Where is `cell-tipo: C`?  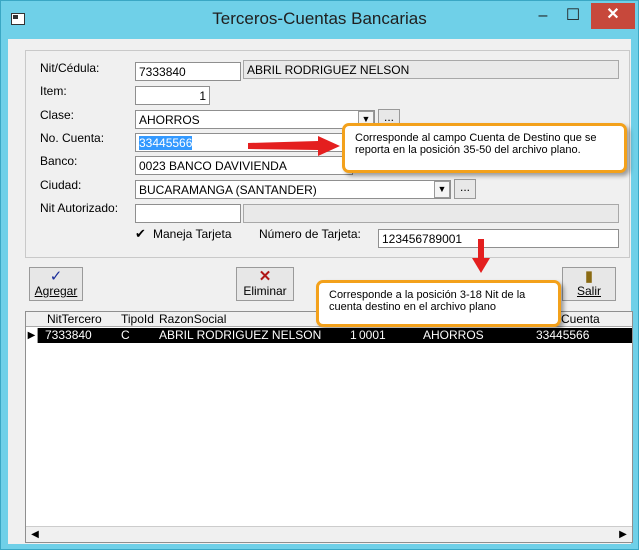 cell-tipo: C is located at coordinates (125, 335).